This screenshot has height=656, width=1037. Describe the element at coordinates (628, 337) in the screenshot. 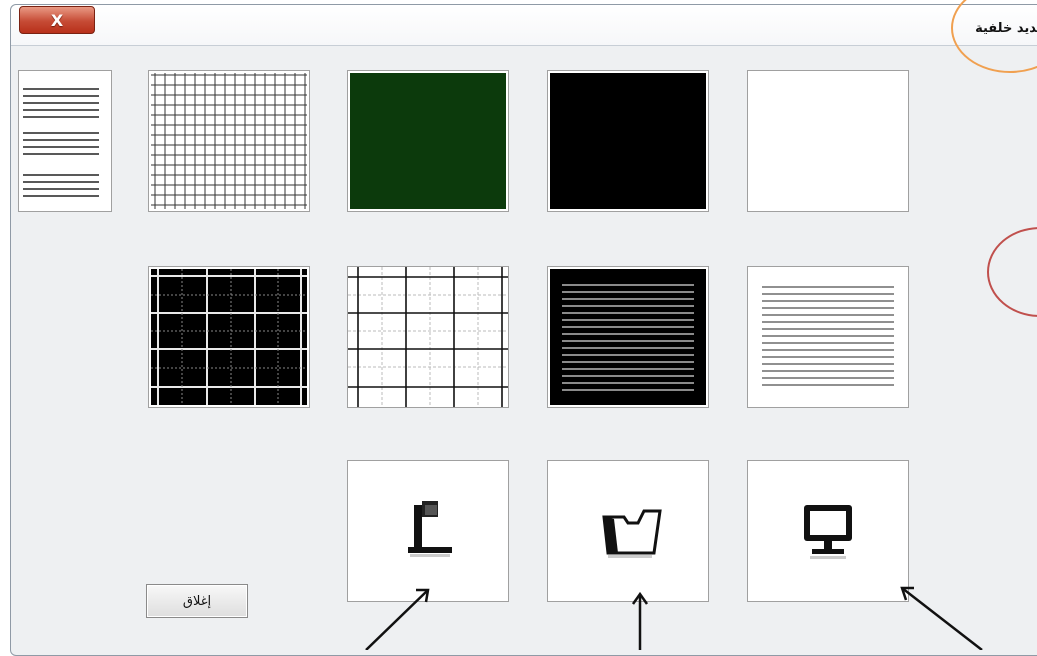

I see `background-tile-lines-black` at that location.